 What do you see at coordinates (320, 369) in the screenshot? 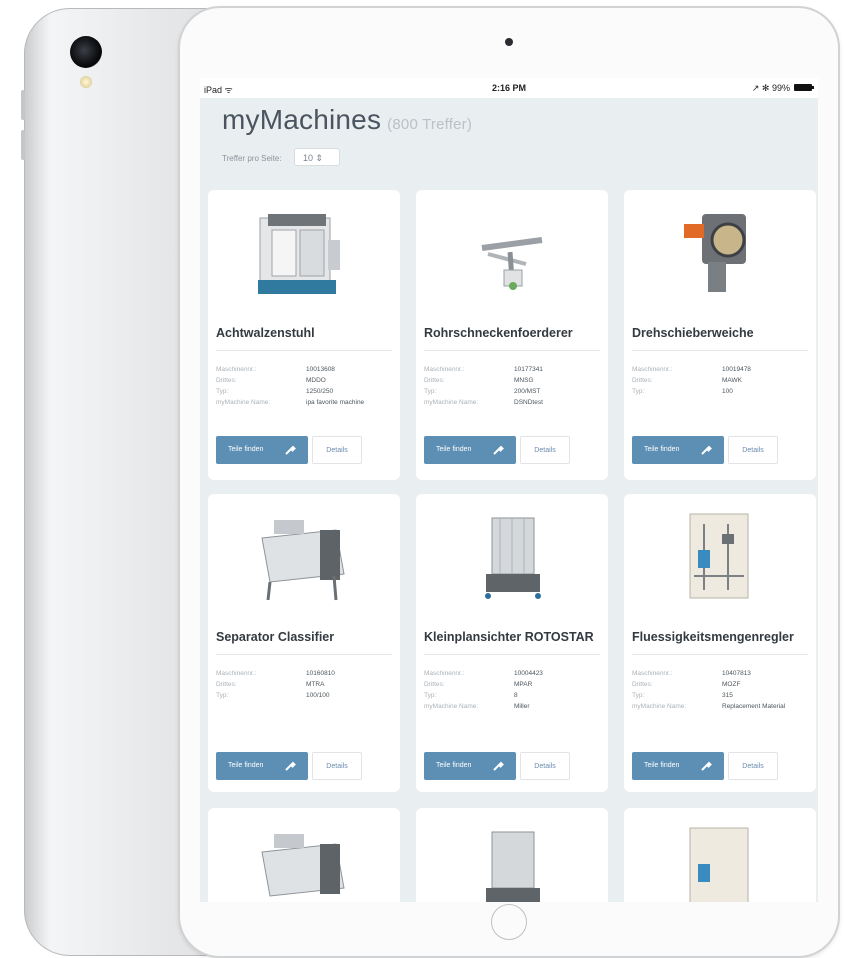
I see `spec-value: 10013608` at bounding box center [320, 369].